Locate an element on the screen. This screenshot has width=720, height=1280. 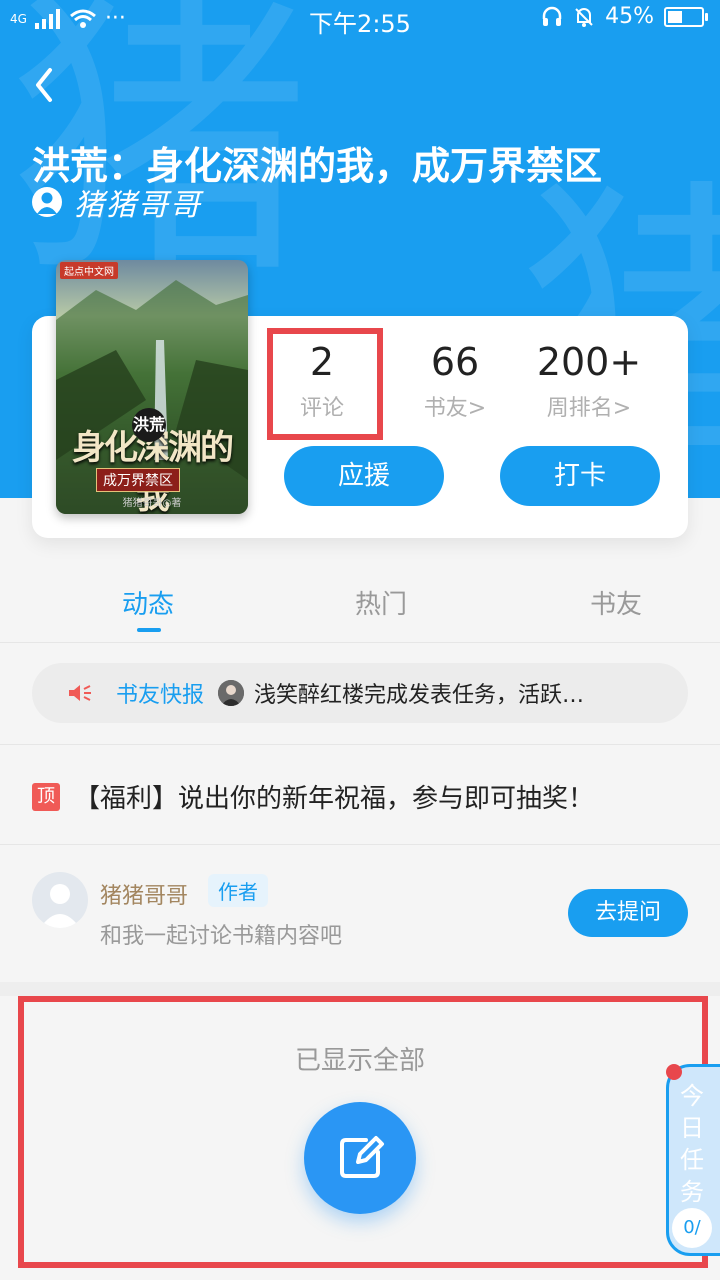
user-icon is located at coordinates (47, 202).